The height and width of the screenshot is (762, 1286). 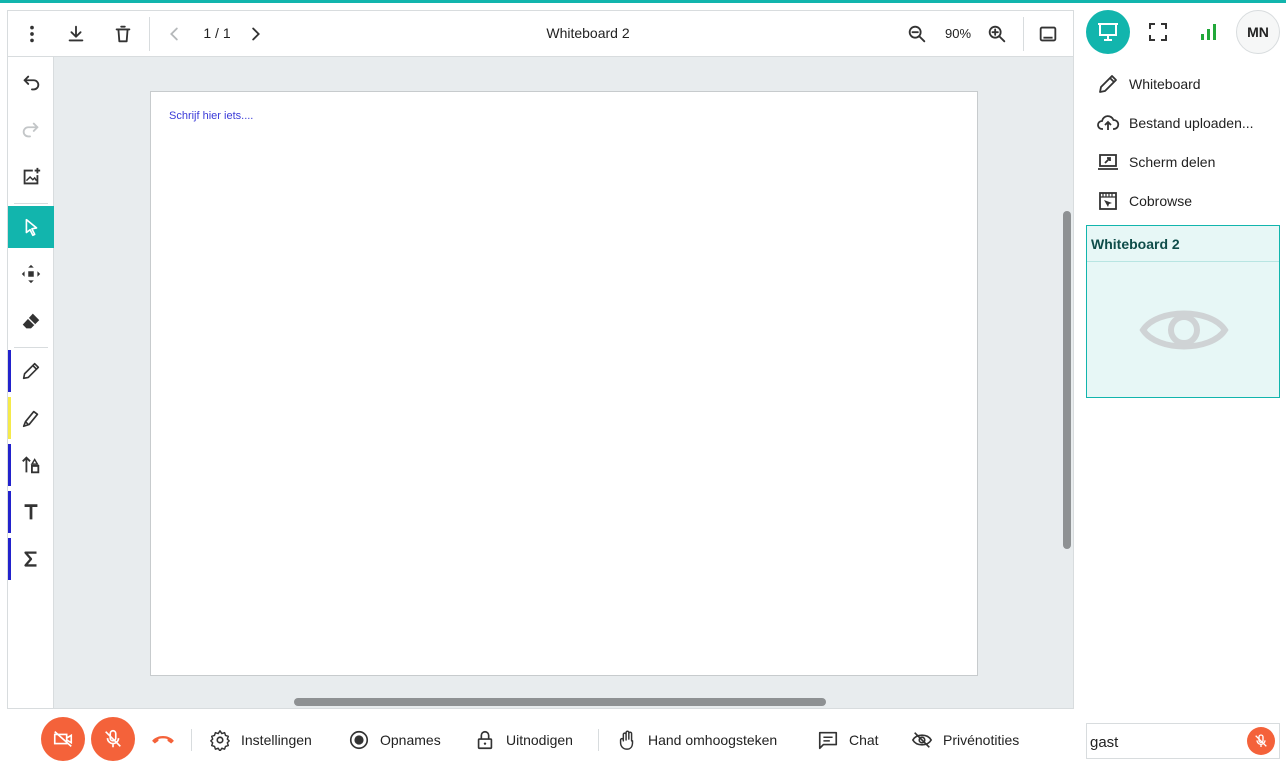 What do you see at coordinates (626, 740) in the screenshot?
I see `hand-icon` at bounding box center [626, 740].